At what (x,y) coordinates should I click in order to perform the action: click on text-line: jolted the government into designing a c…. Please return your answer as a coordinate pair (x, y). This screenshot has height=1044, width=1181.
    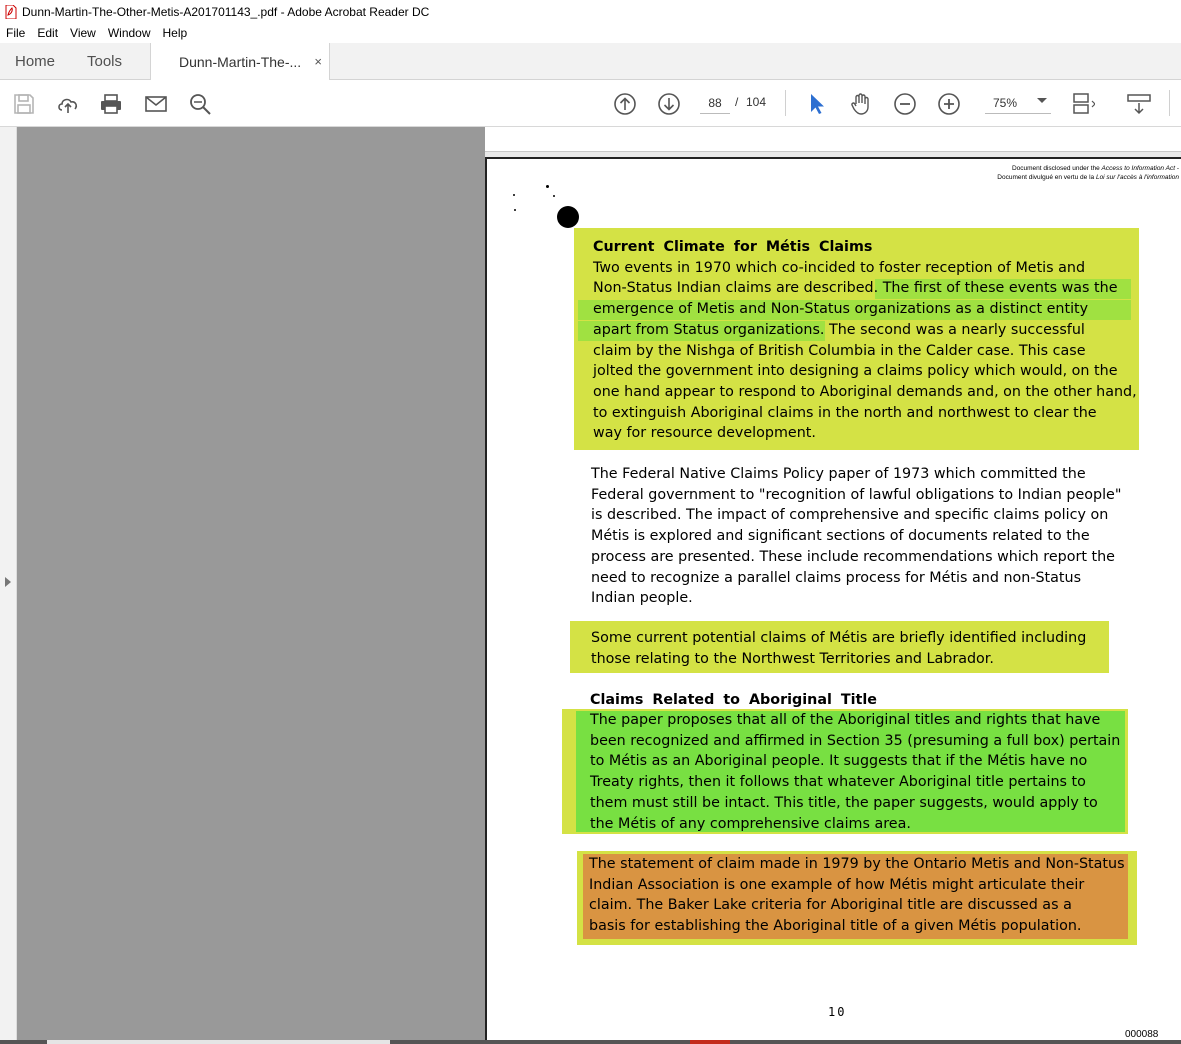
    Looking at the image, I should click on (855, 371).